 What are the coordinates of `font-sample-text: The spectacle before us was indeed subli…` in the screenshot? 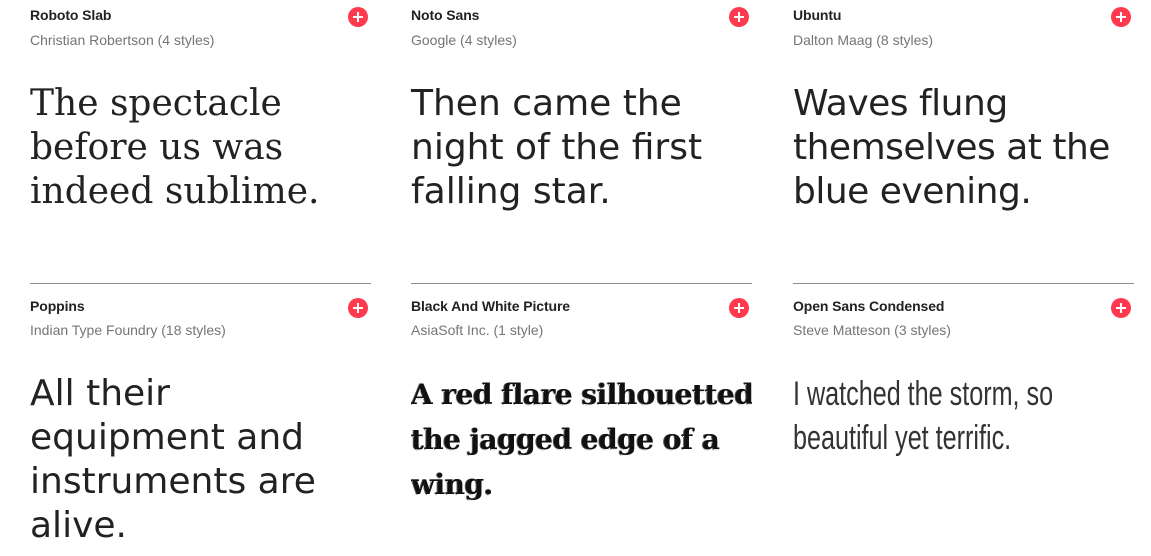 It's located at (175, 147).